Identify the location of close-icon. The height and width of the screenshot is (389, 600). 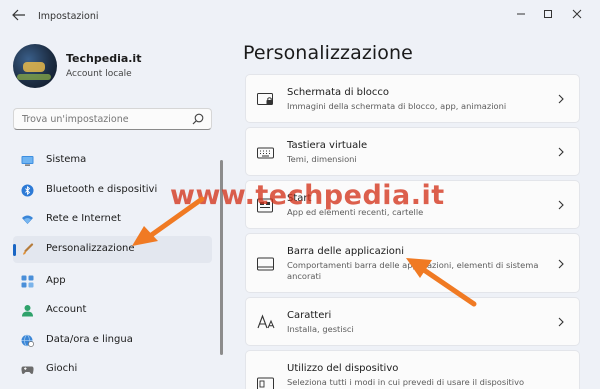
(577, 14).